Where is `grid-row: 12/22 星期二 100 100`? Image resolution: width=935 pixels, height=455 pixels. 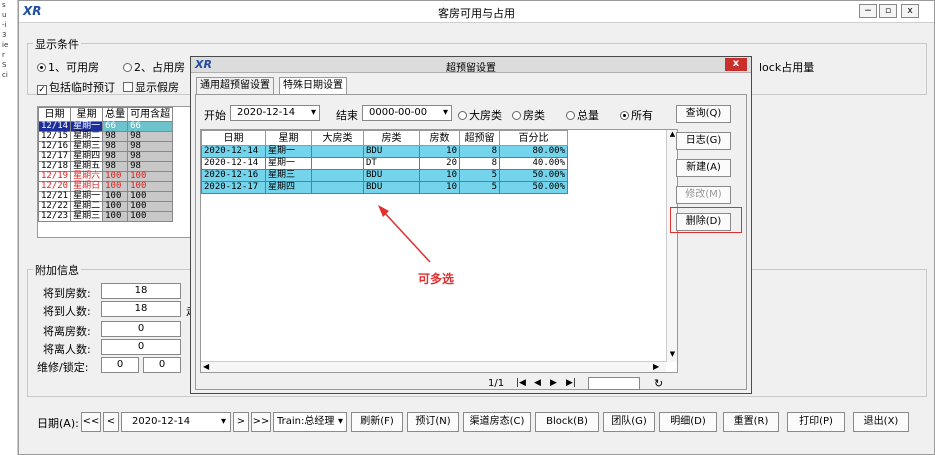
grid-row: 12/22 星期二 100 100 is located at coordinates (106, 206).